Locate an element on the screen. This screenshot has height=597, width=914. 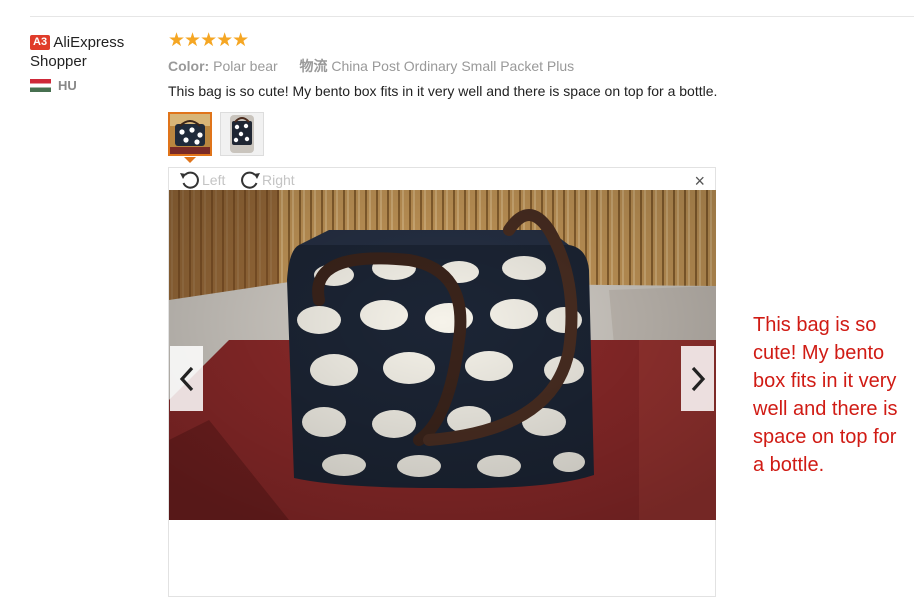
country-code: HU is located at coordinates (67, 85).